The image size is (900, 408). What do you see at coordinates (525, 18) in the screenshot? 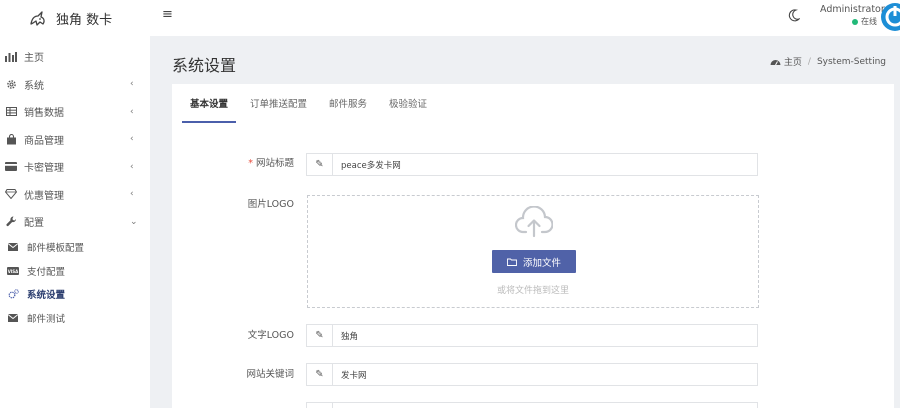
I see `topbar: ≡ Administrator 在线` at bounding box center [525, 18].